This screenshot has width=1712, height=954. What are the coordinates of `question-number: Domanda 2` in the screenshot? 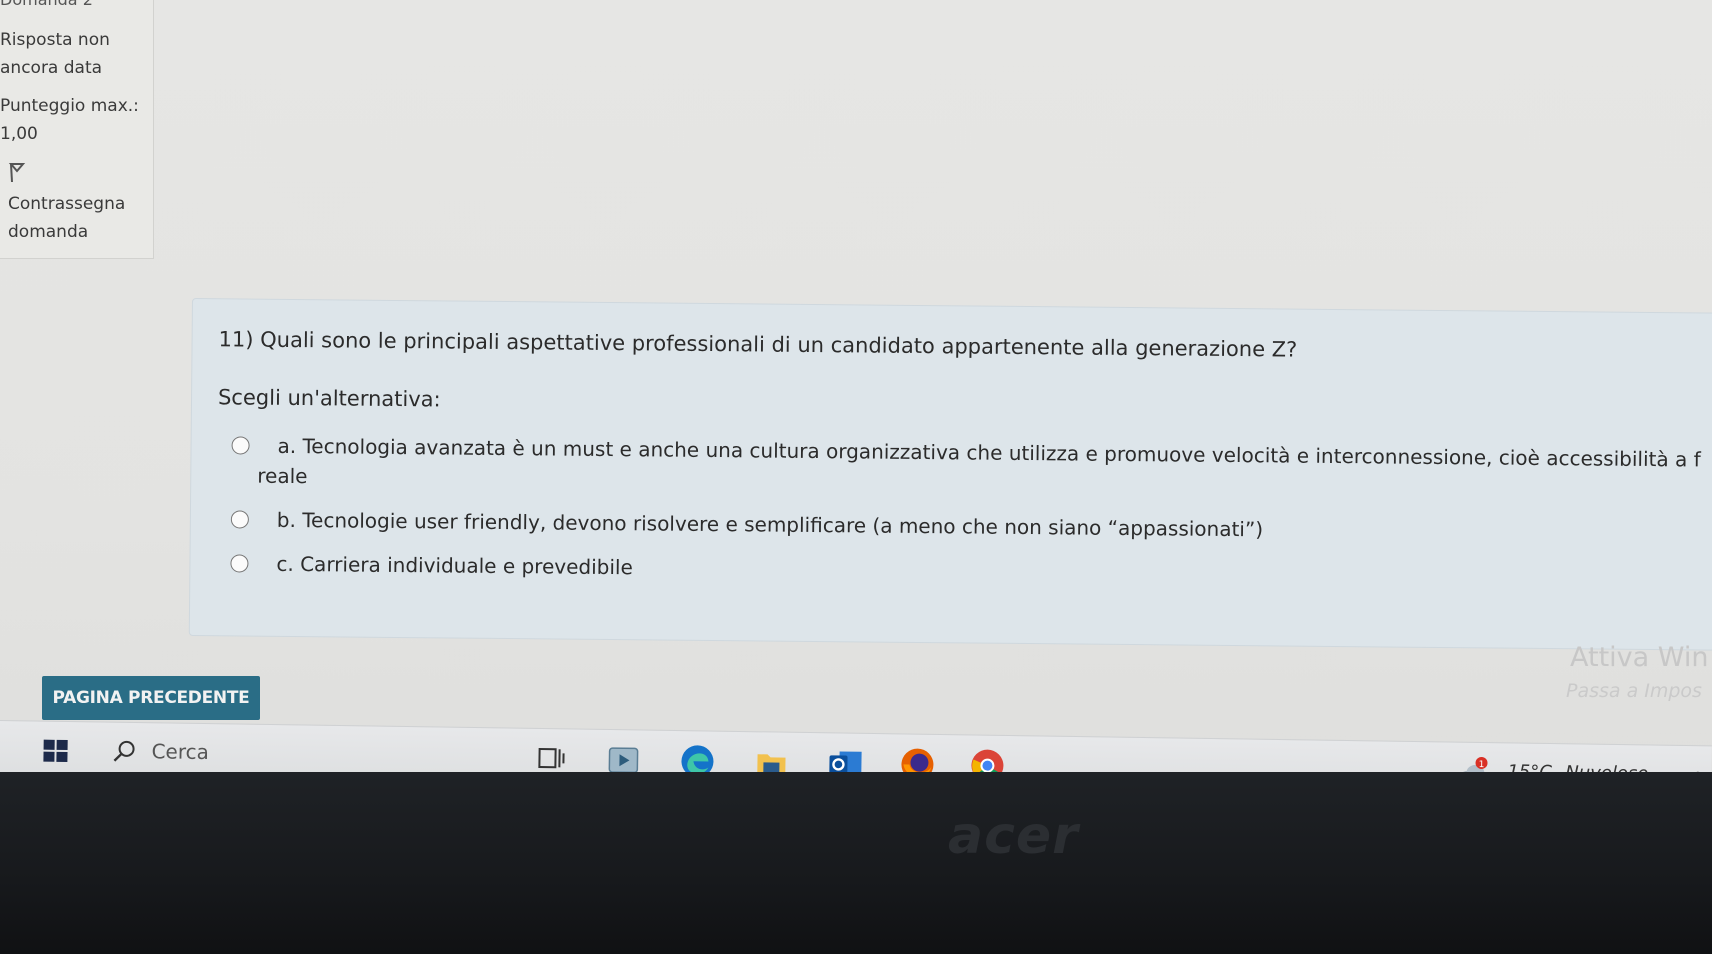 It's located at (46, 7).